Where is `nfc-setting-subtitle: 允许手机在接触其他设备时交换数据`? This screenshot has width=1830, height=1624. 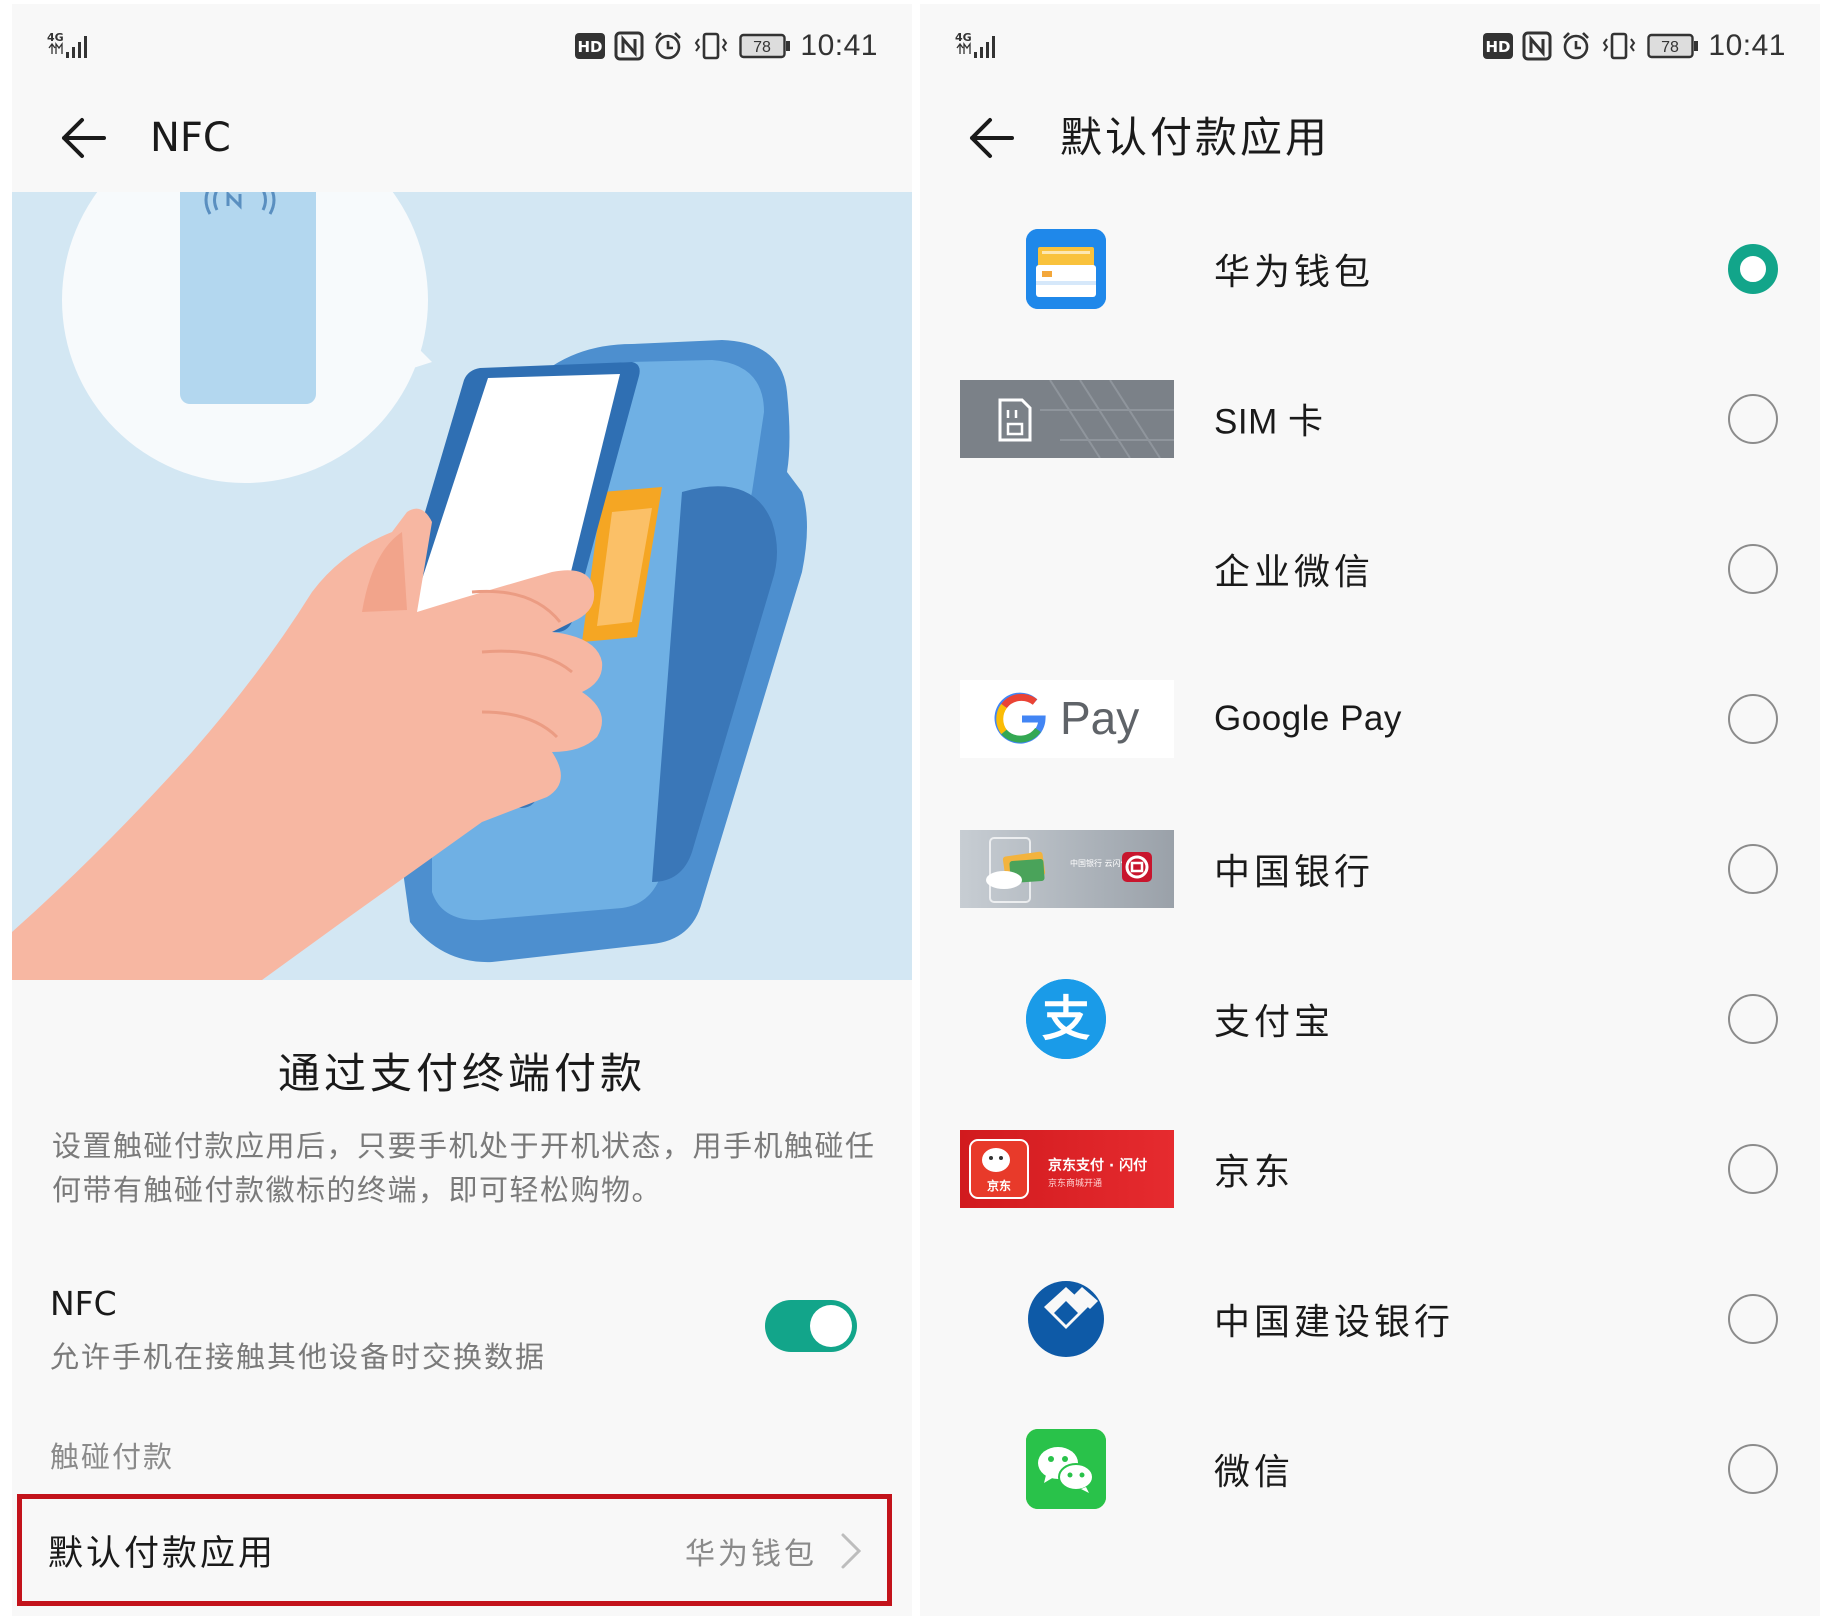
nfc-setting-subtitle: 允许手机在接触其他设备时交换数据 is located at coordinates (298, 1357).